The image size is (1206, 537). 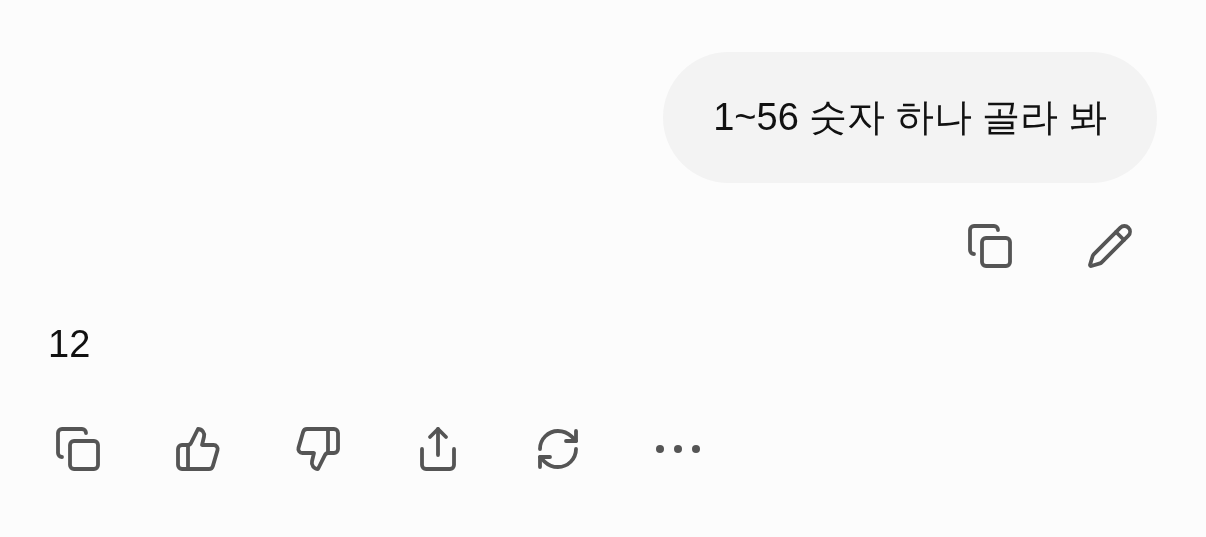 What do you see at coordinates (678, 449) in the screenshot?
I see `more-icon` at bounding box center [678, 449].